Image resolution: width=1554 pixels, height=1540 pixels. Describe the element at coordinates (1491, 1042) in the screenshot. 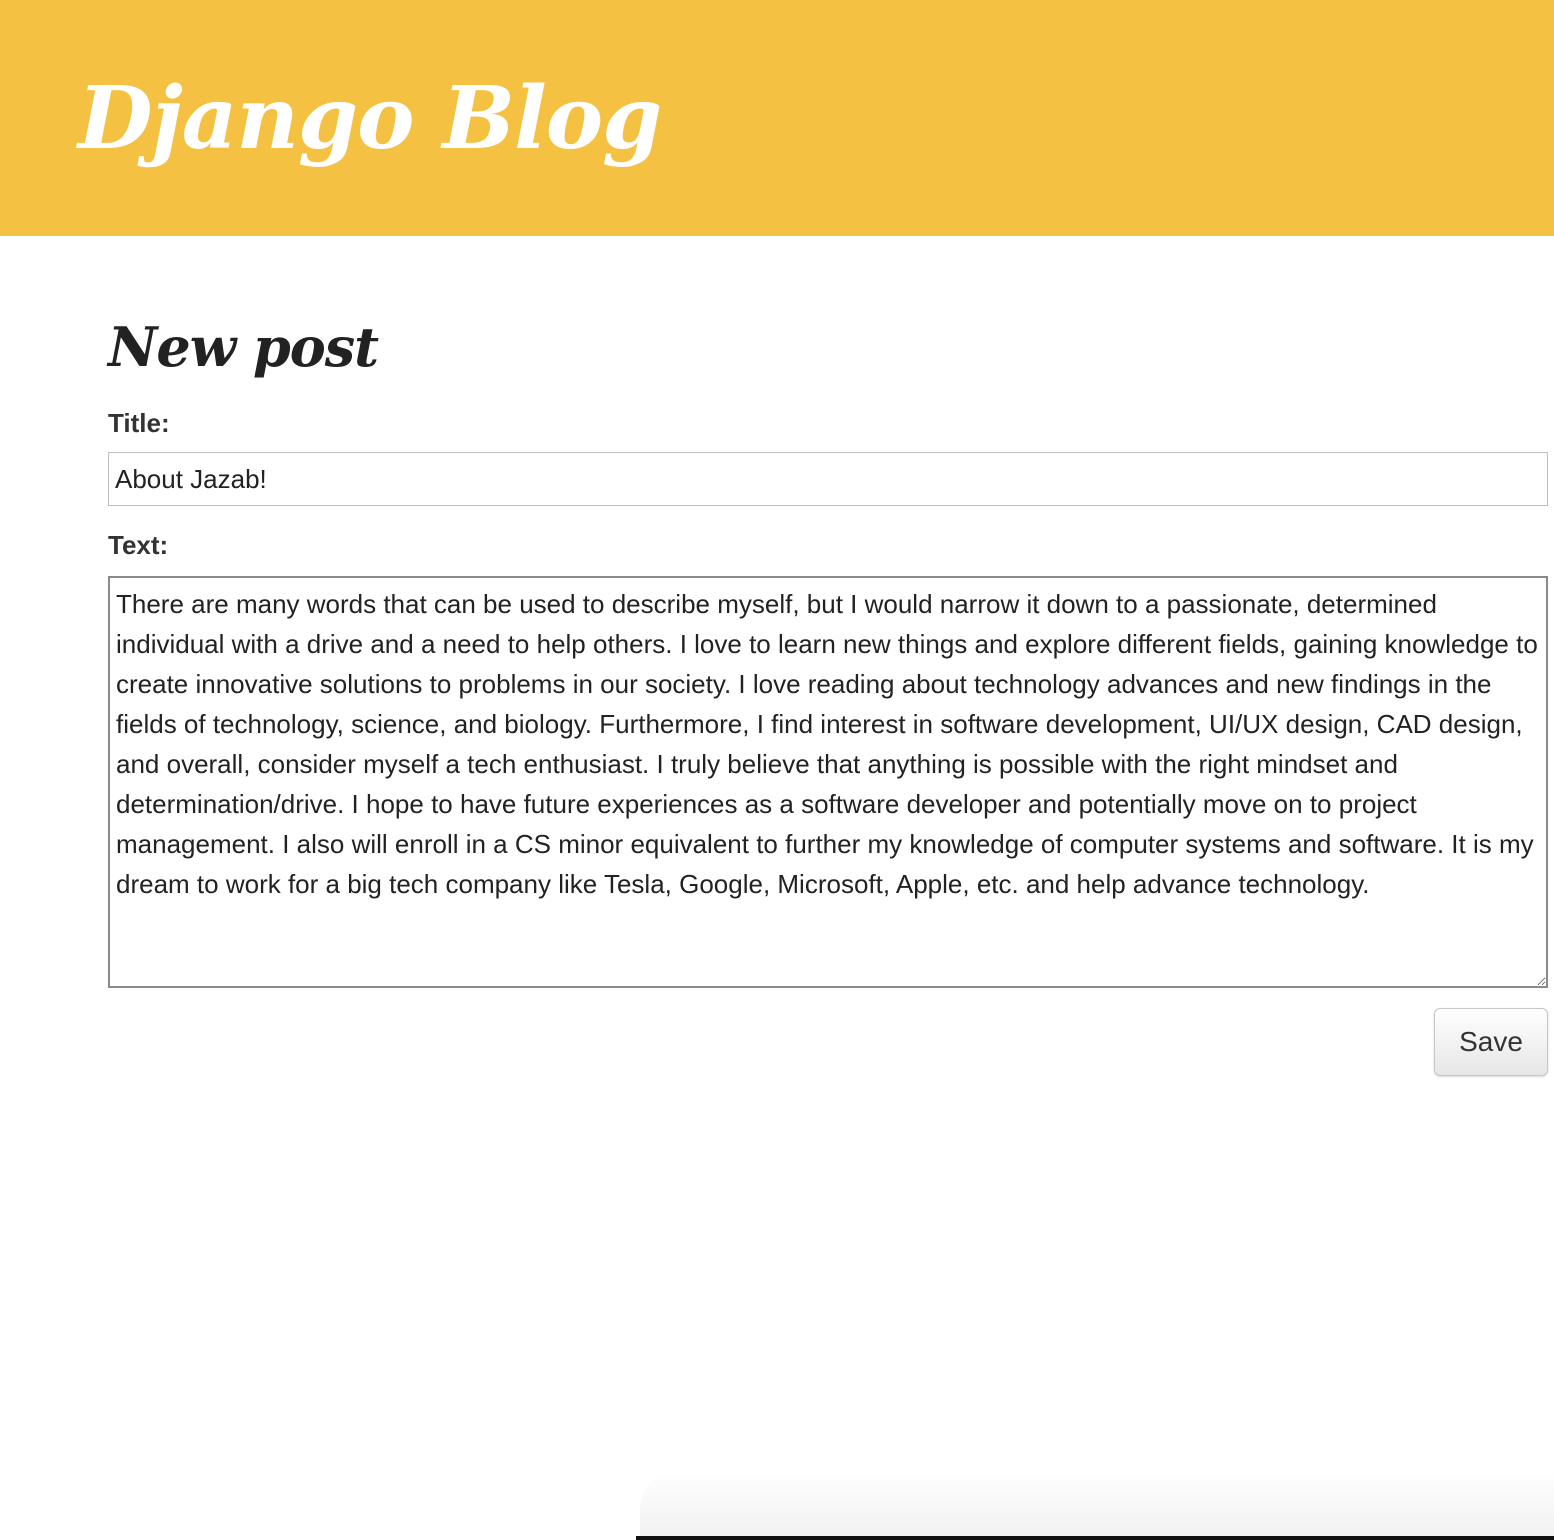

I see `save-button: Save` at that location.